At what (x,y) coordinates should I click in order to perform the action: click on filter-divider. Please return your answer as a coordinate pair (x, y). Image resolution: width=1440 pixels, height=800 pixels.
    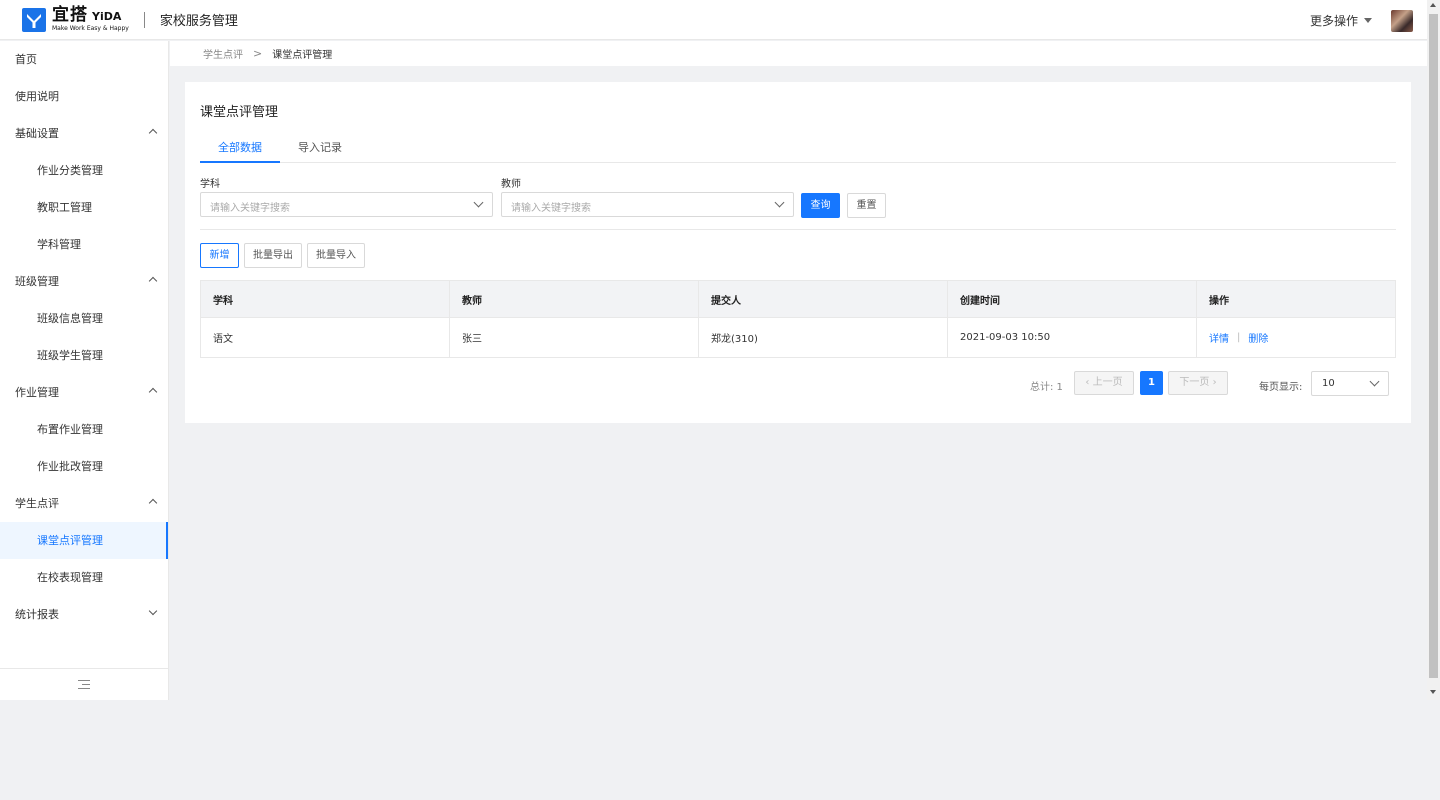
    Looking at the image, I should click on (798, 229).